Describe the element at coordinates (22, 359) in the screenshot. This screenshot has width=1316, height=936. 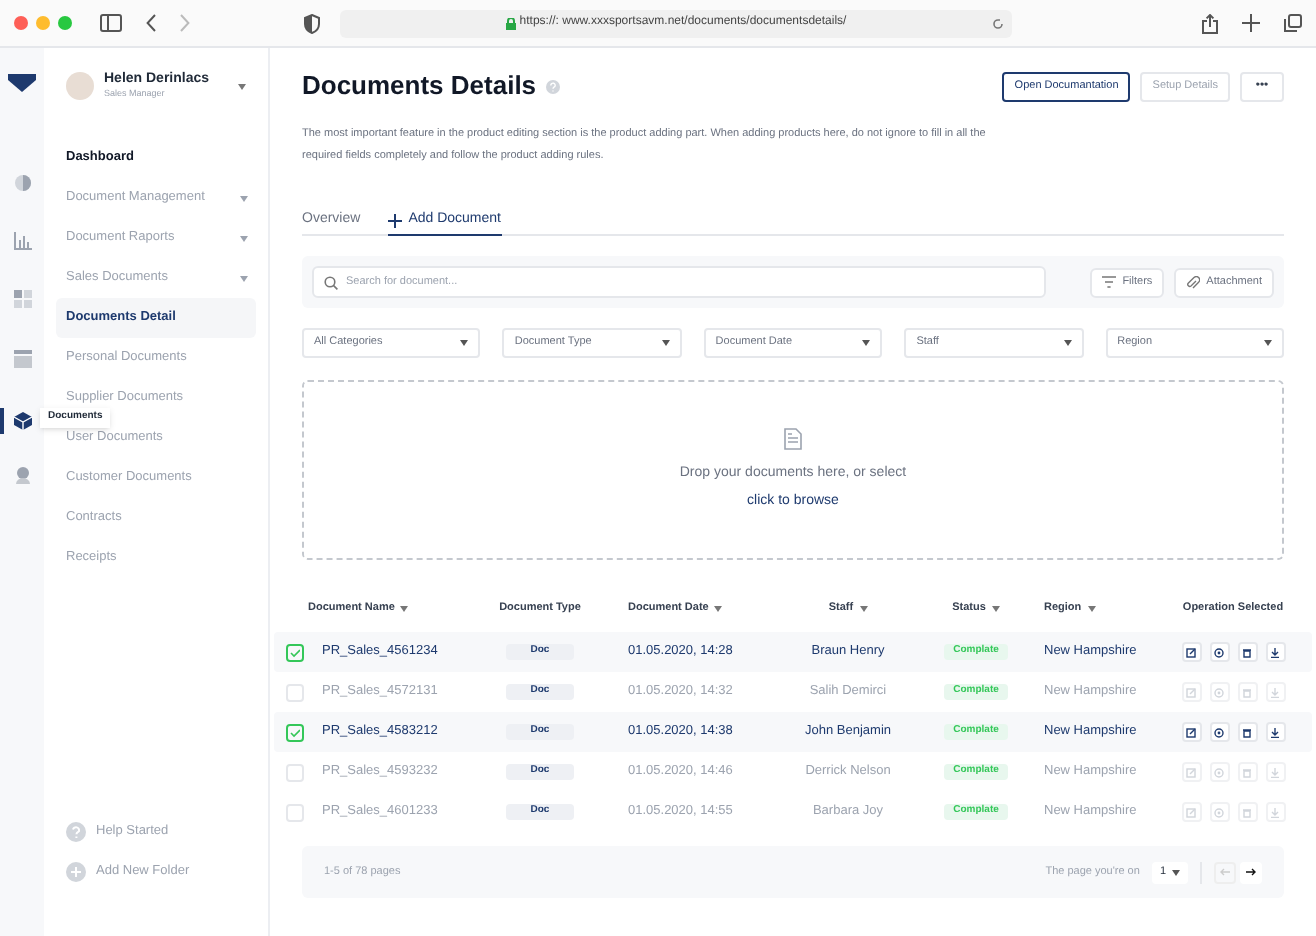
I see `table-icon` at that location.